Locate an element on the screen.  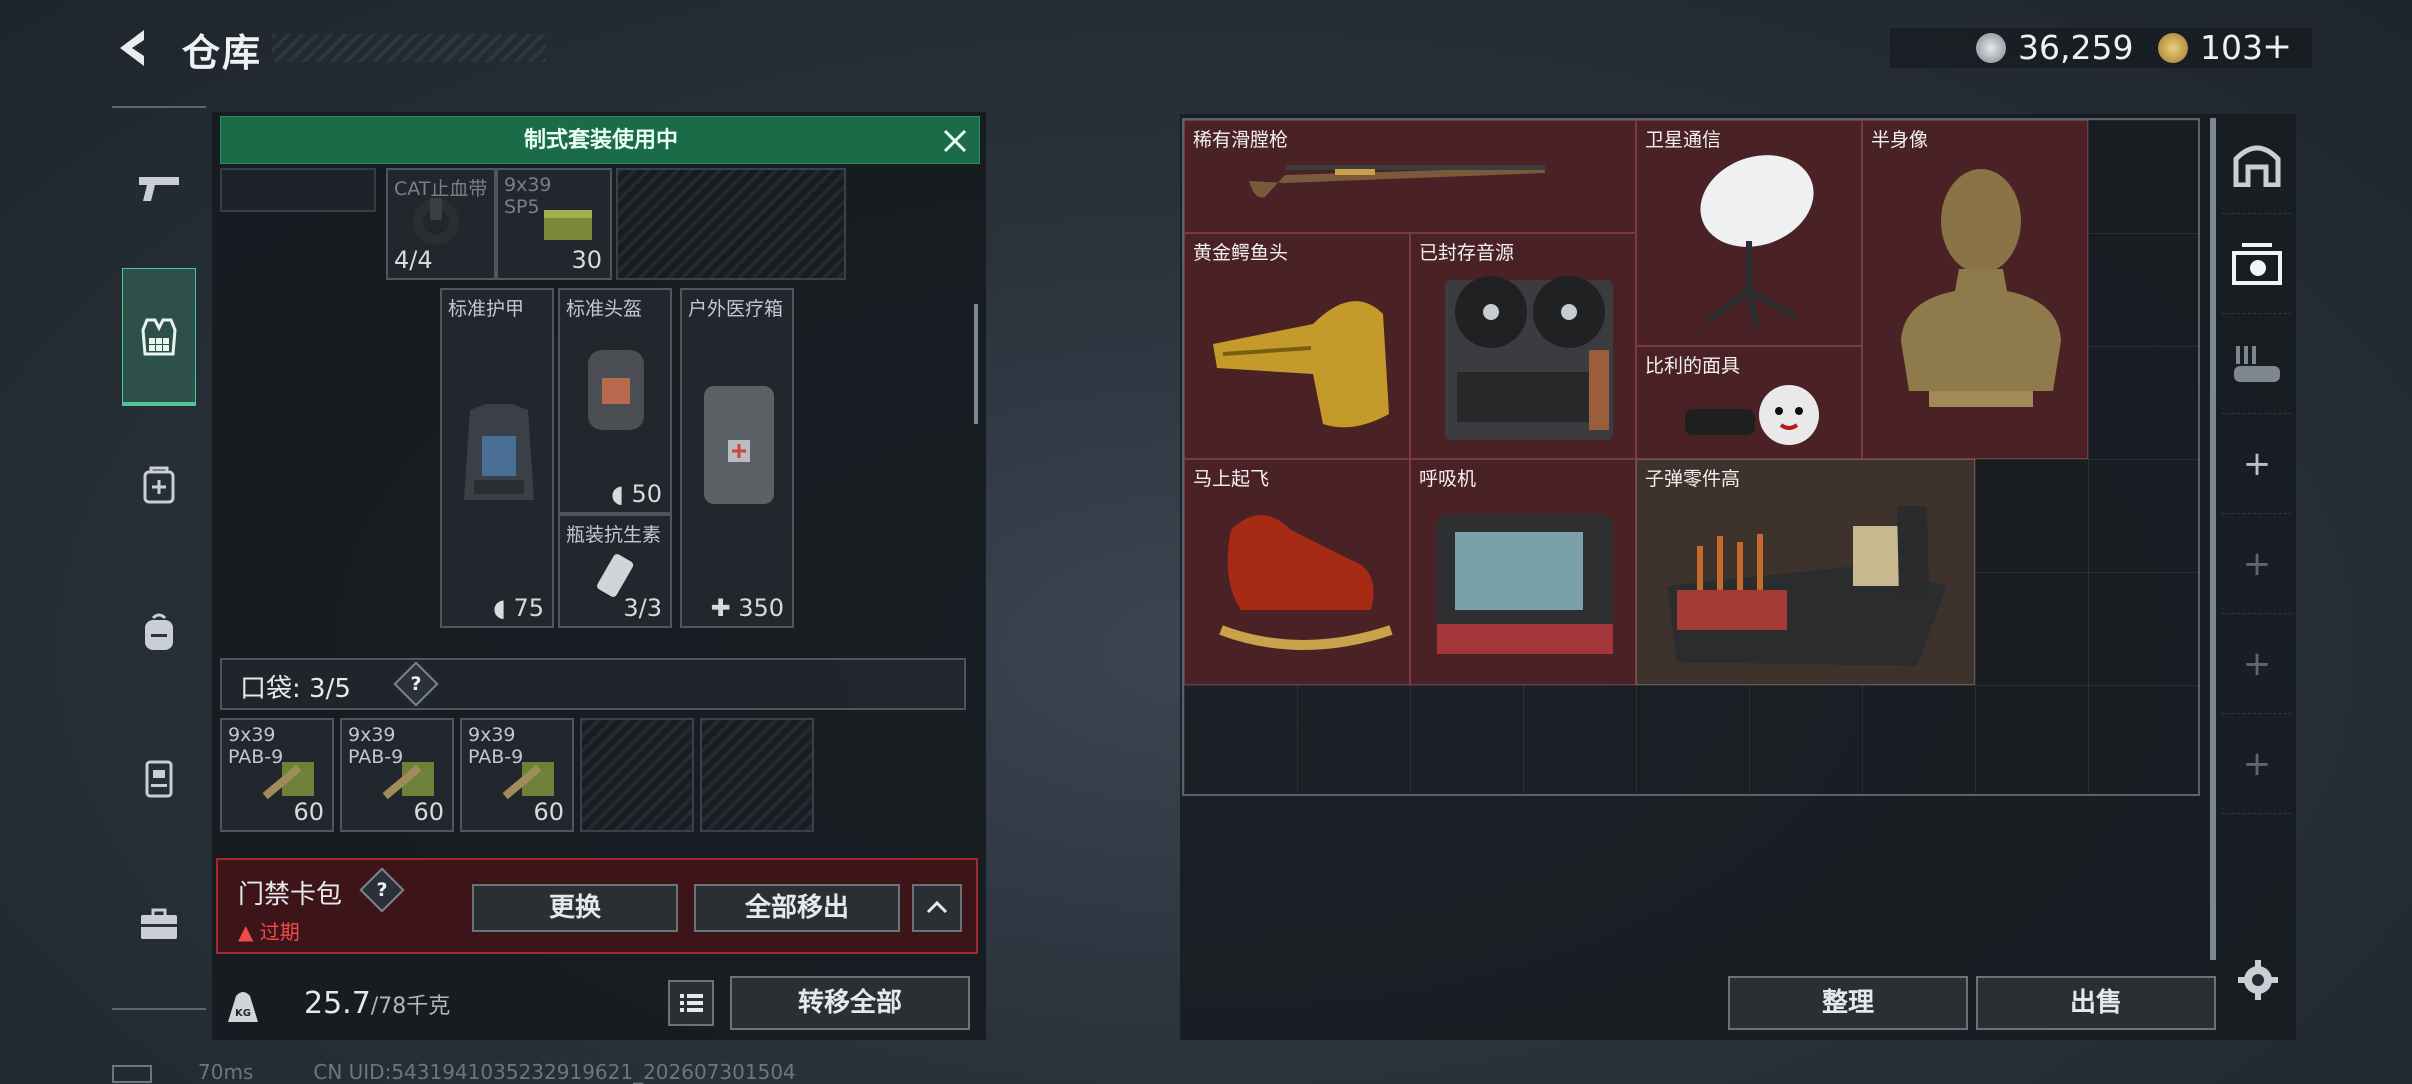
puppet-doll-icon is located at coordinates (1752, 415).